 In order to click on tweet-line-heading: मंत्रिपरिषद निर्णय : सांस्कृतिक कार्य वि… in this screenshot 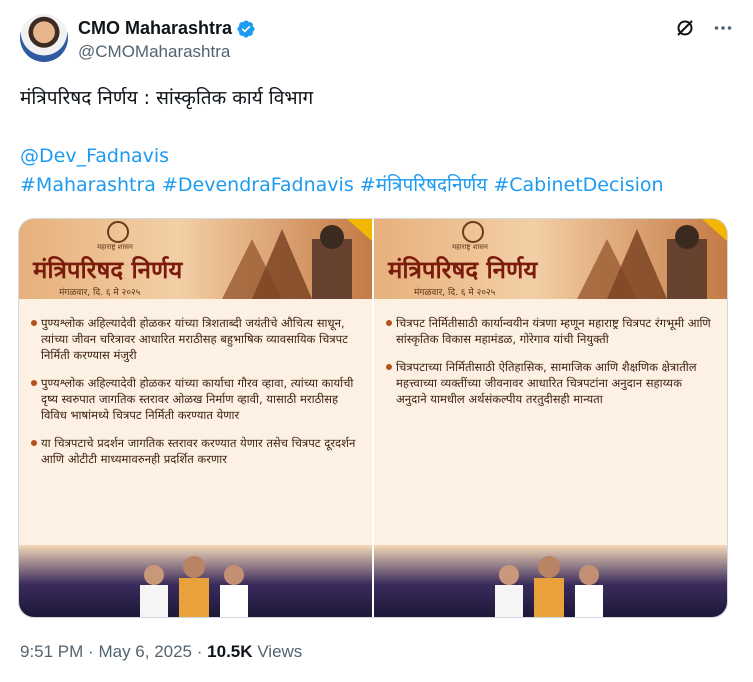, I will do `click(167, 98)`.